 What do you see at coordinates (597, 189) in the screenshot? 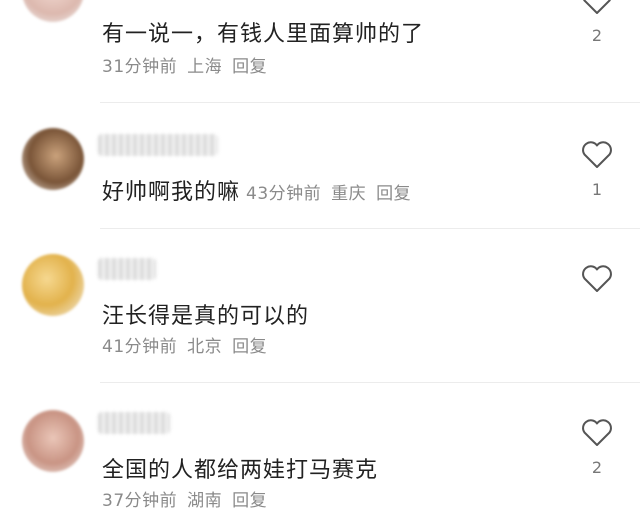
I see `like-count: 1` at bounding box center [597, 189].